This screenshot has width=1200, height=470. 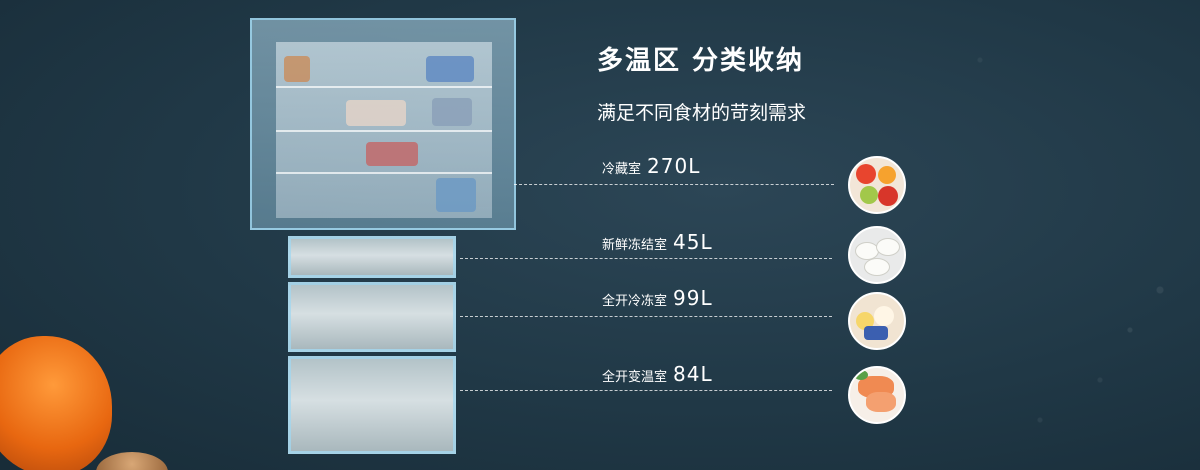 What do you see at coordinates (674, 166) in the screenshot?
I see `zone-volume: 270L` at bounding box center [674, 166].